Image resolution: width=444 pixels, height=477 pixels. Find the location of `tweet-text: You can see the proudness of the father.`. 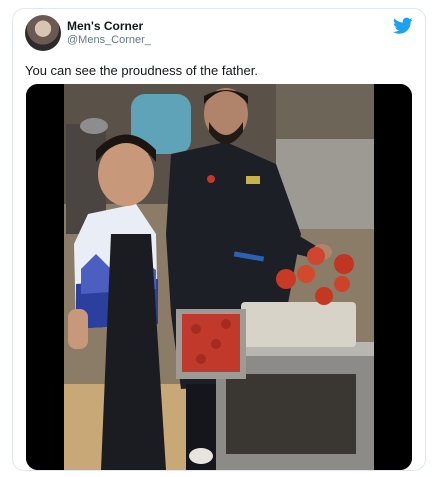

tweet-text: You can see the proudness of the father. is located at coordinates (141, 70).